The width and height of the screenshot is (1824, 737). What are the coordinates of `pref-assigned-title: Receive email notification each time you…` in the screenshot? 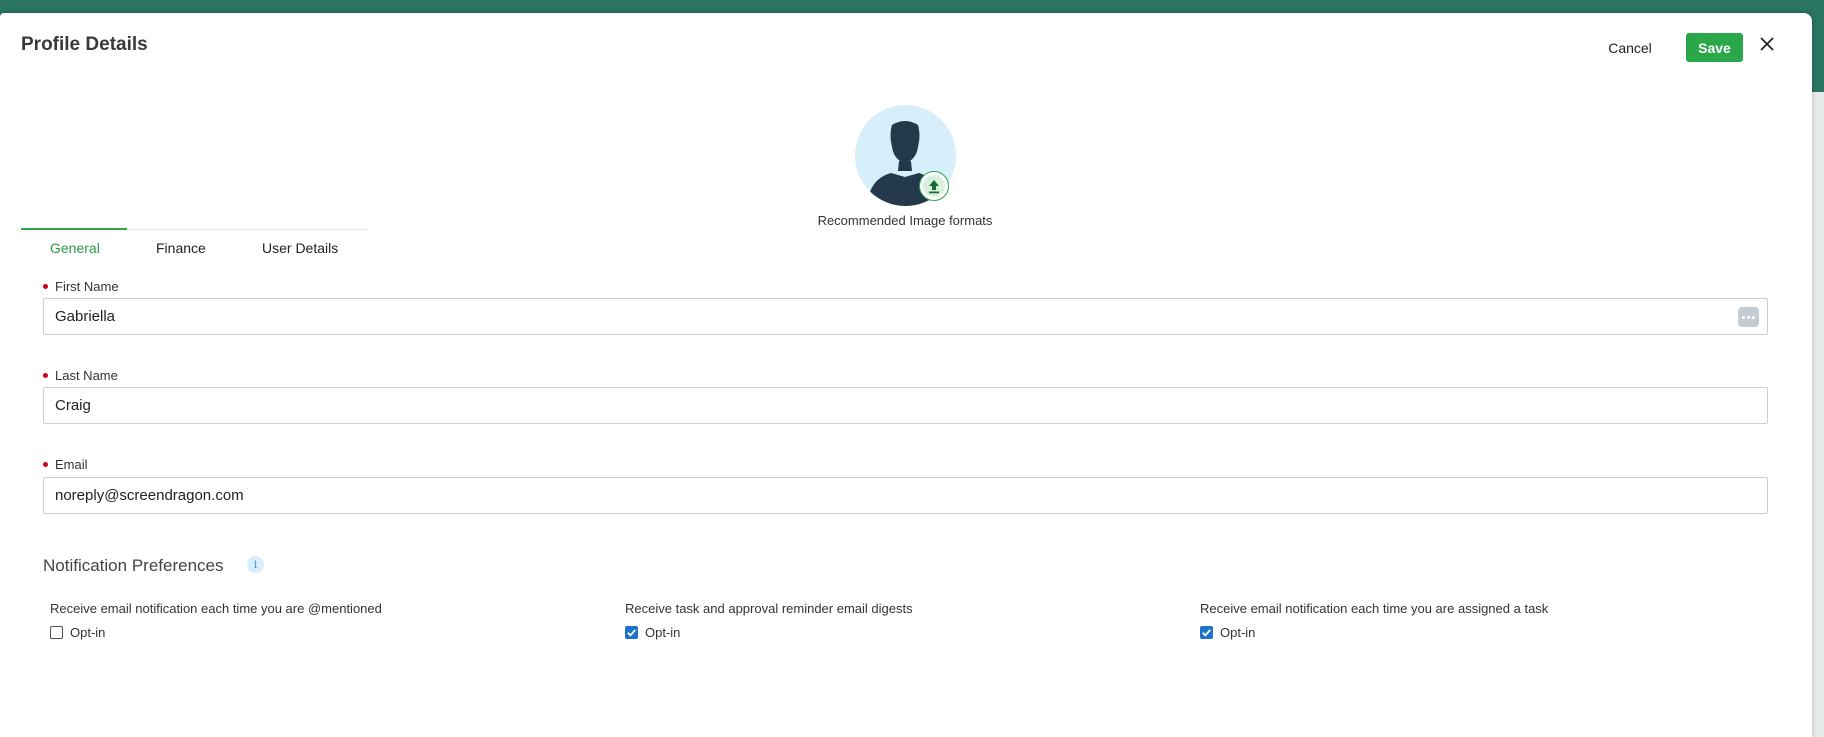 It's located at (1374, 608).